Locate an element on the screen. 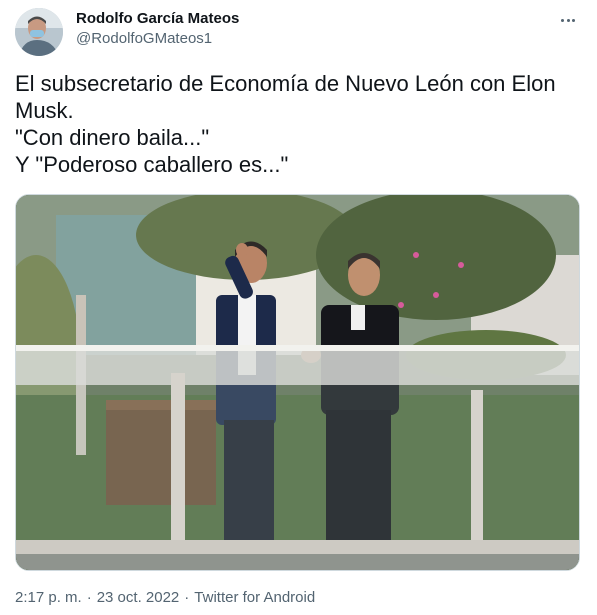  profile-photo-icon is located at coordinates (39, 32).